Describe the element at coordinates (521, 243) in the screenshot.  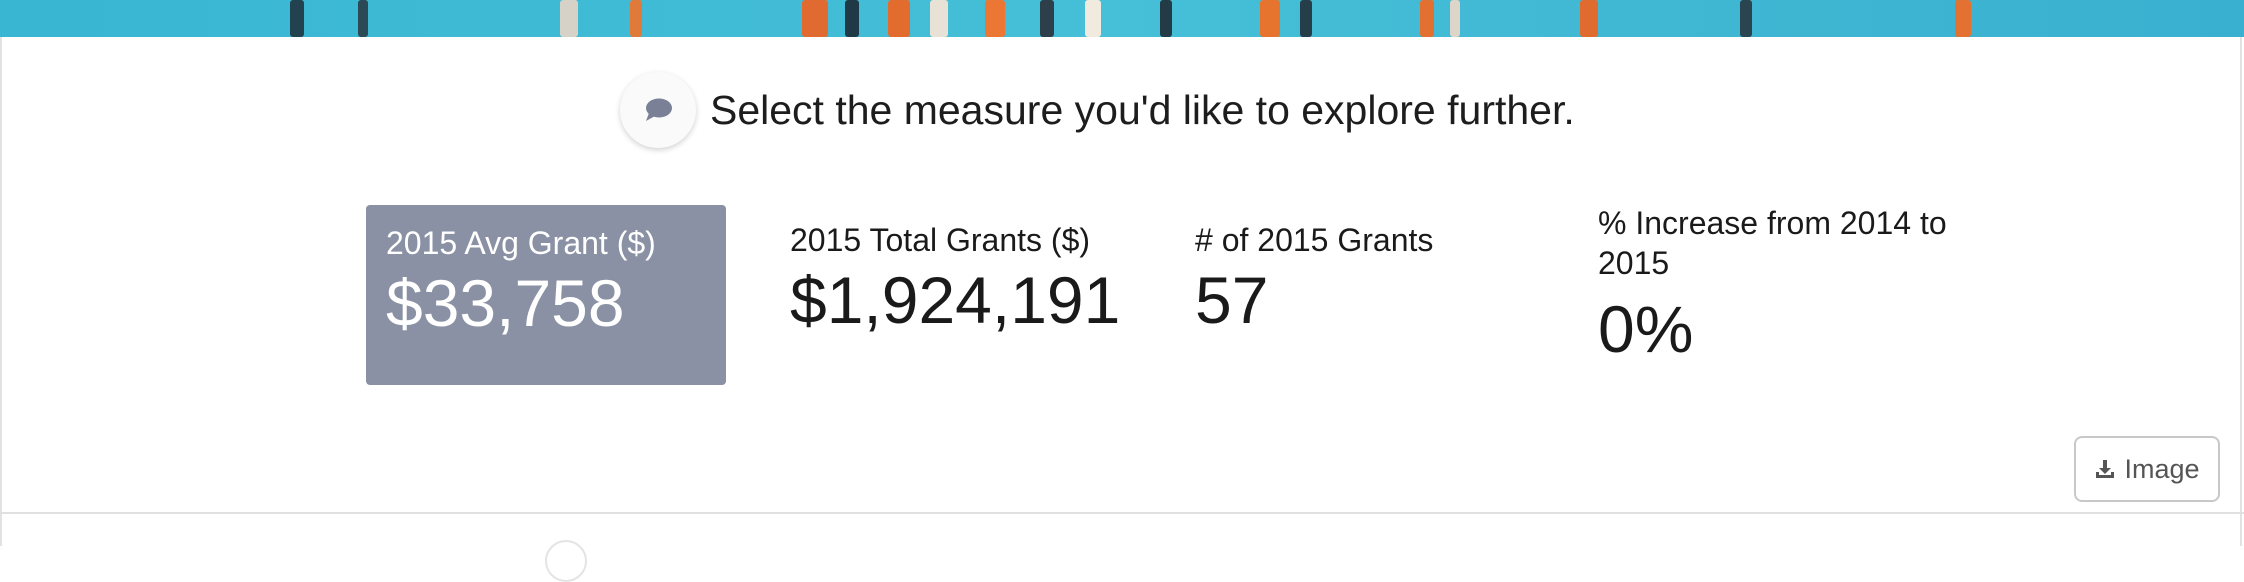
I see `metric-label: 2015 Avg Grant ($)` at that location.